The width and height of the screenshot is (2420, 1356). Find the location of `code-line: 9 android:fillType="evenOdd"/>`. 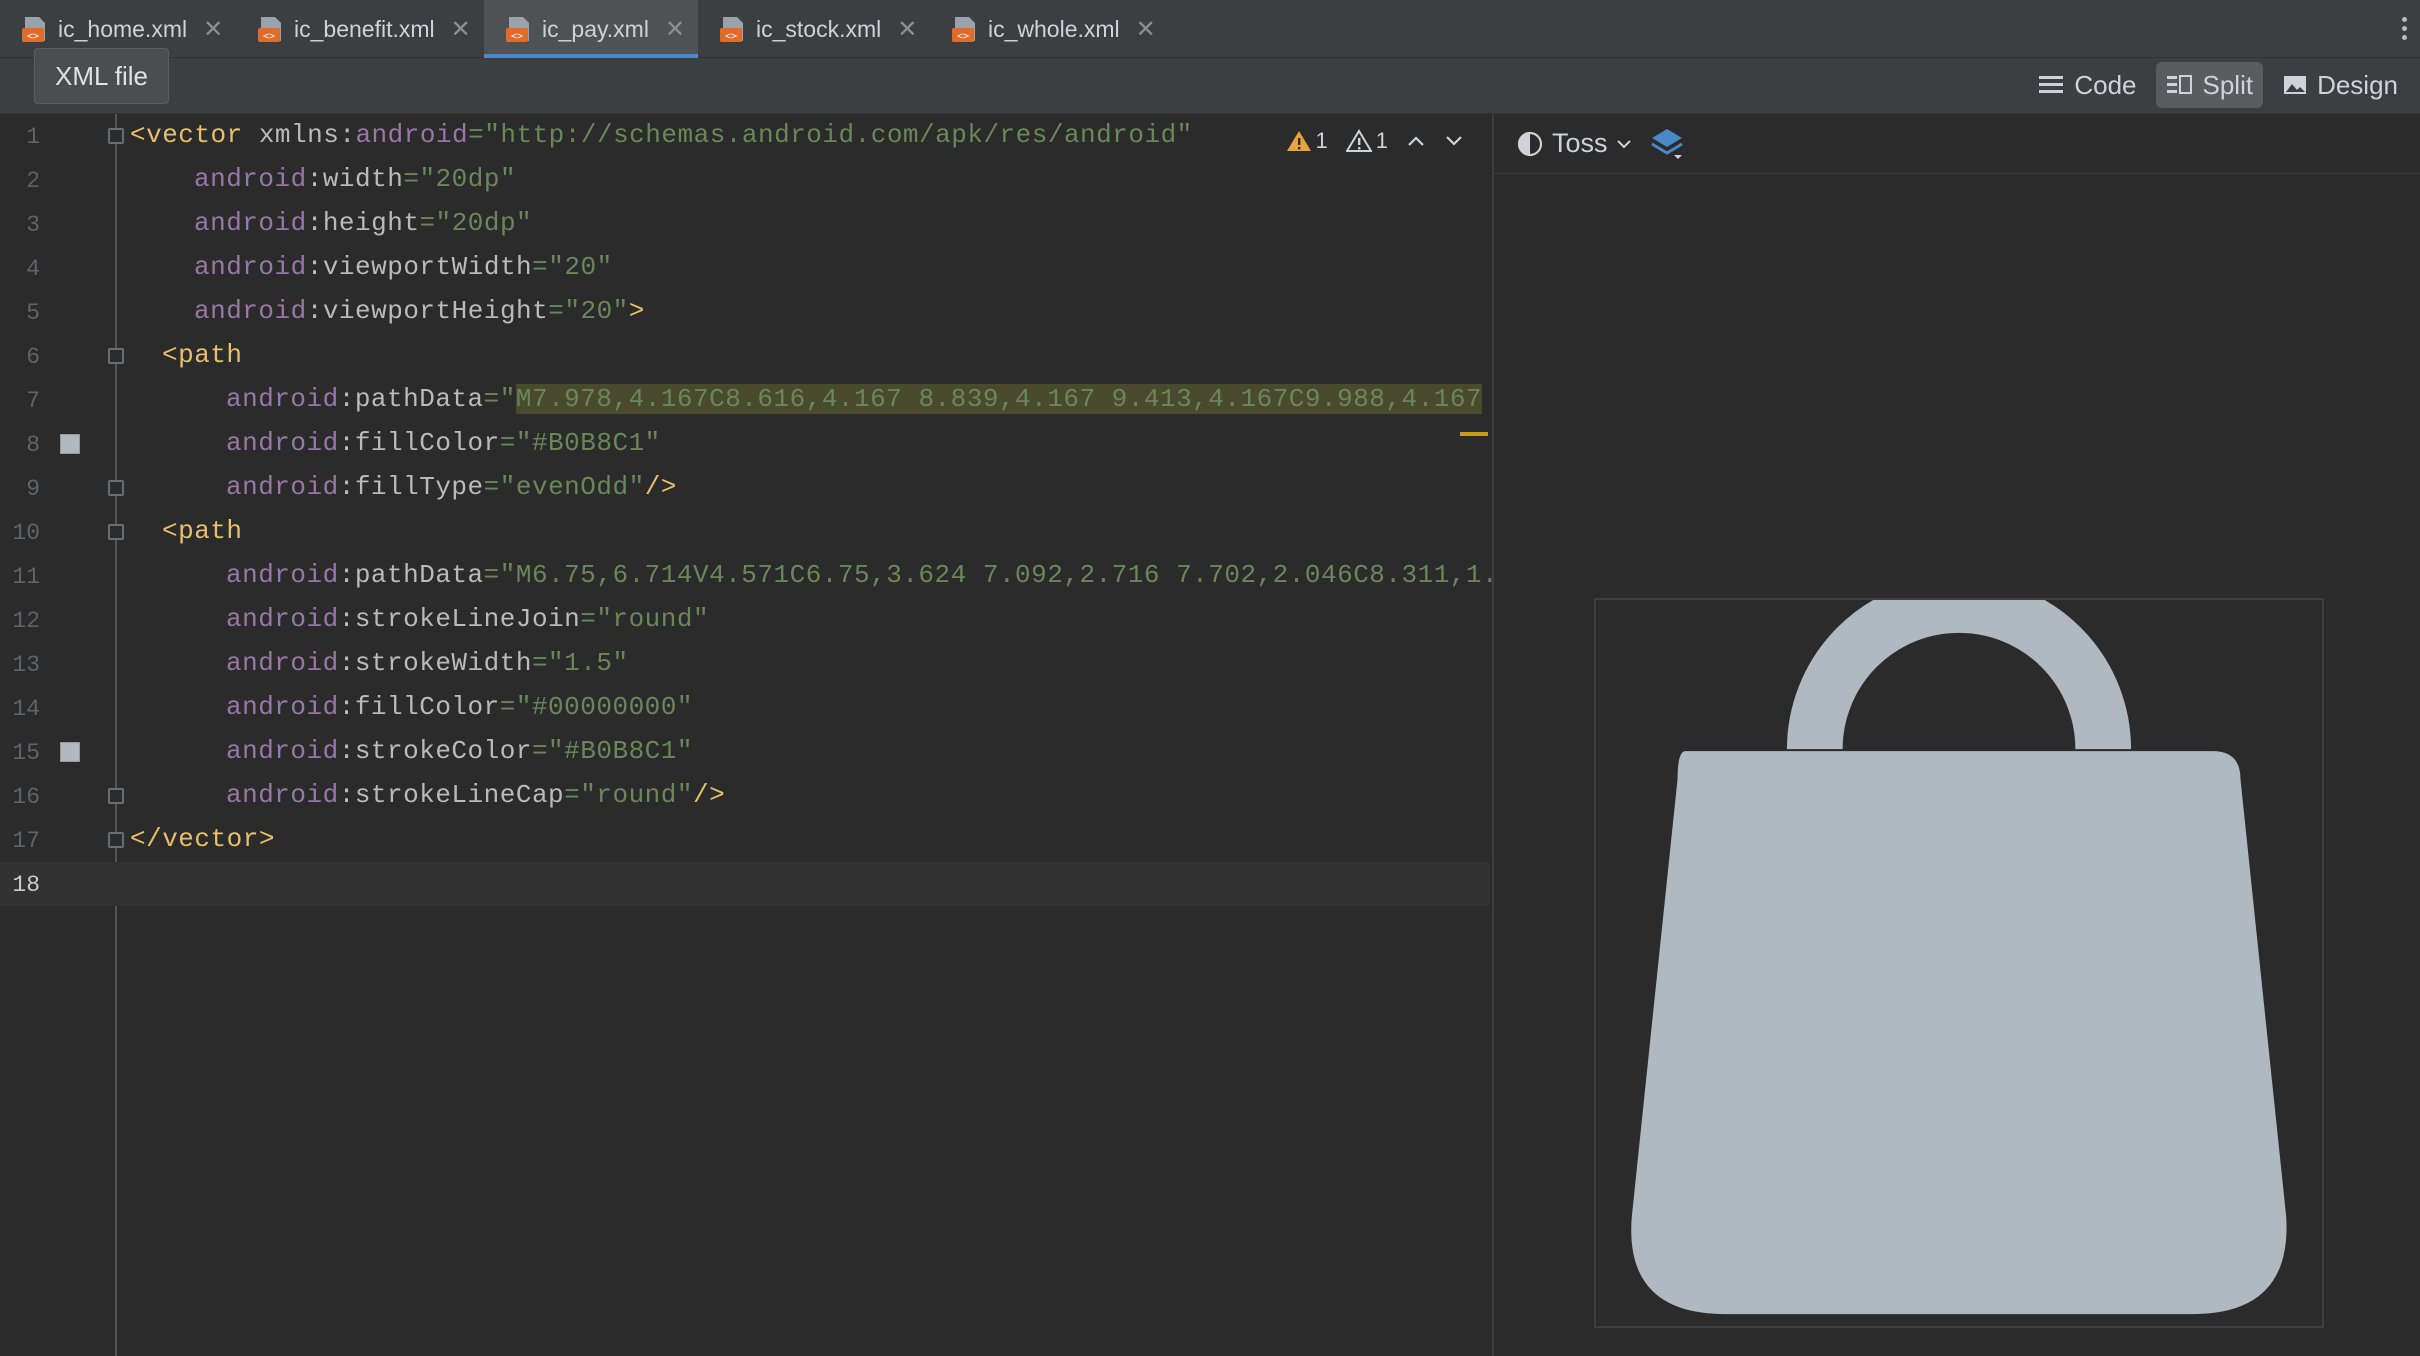

code-line: 9 android:fillType="evenOdd"/> is located at coordinates (745, 488).